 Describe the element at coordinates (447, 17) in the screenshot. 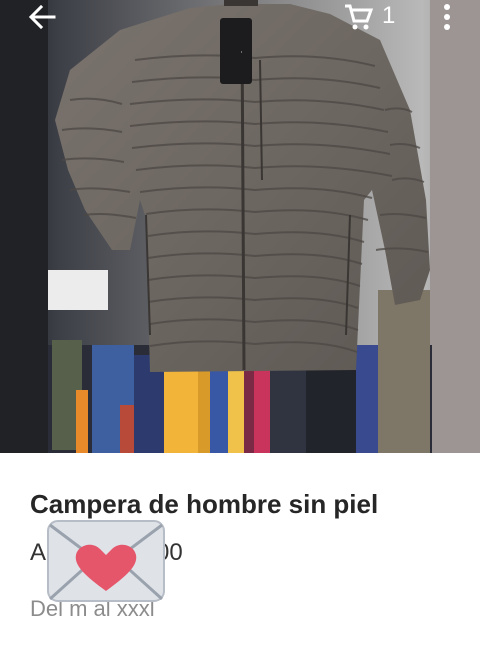

I see `more-vertical-icon` at that location.